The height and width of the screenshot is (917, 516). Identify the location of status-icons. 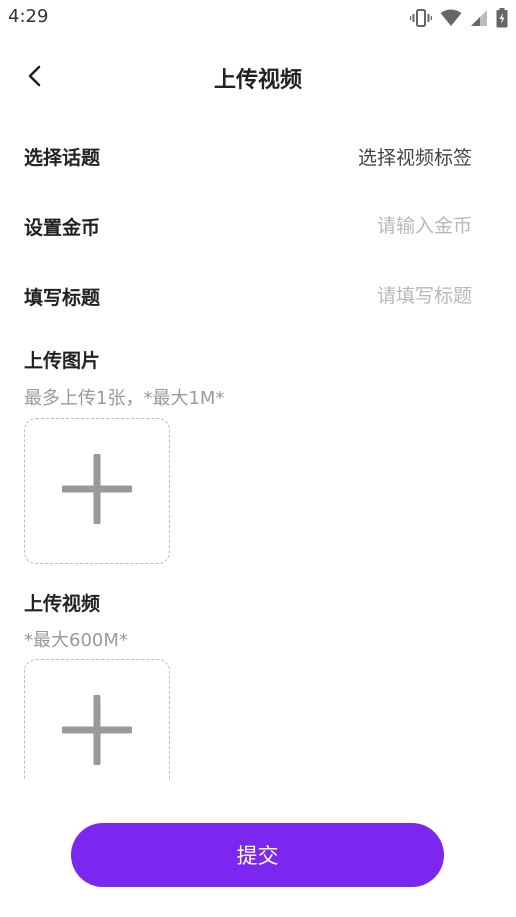
(459, 18).